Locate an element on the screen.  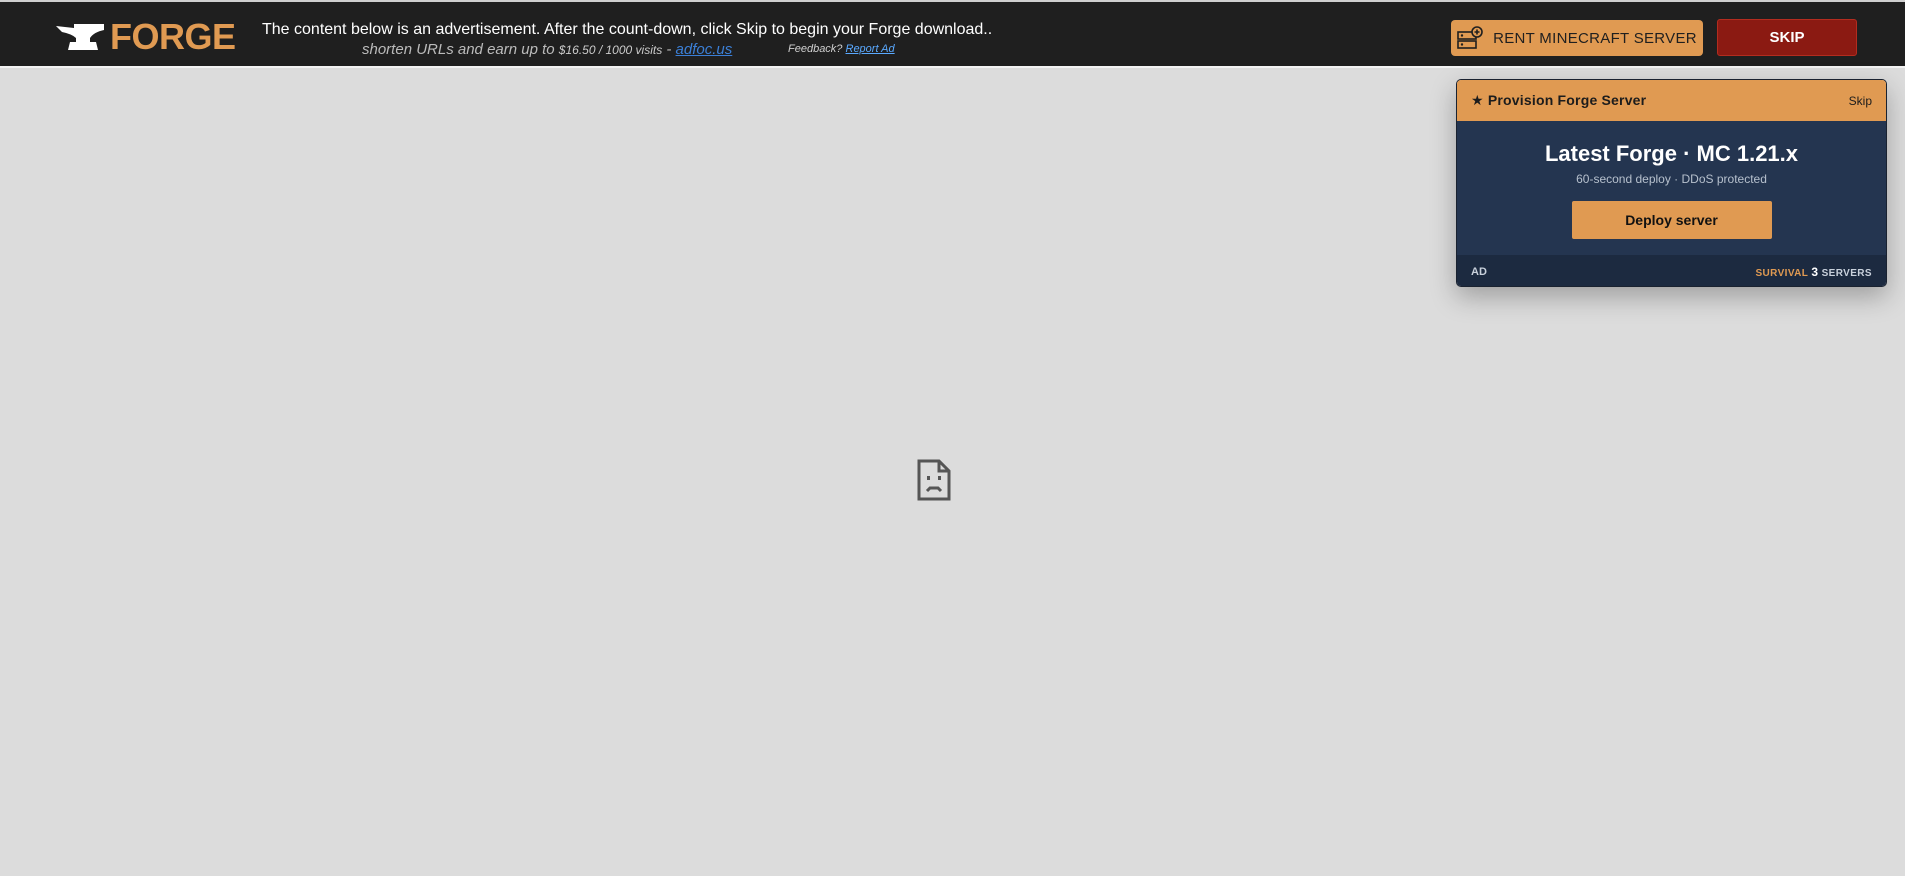
ad-badge: AD is located at coordinates (1479, 271).